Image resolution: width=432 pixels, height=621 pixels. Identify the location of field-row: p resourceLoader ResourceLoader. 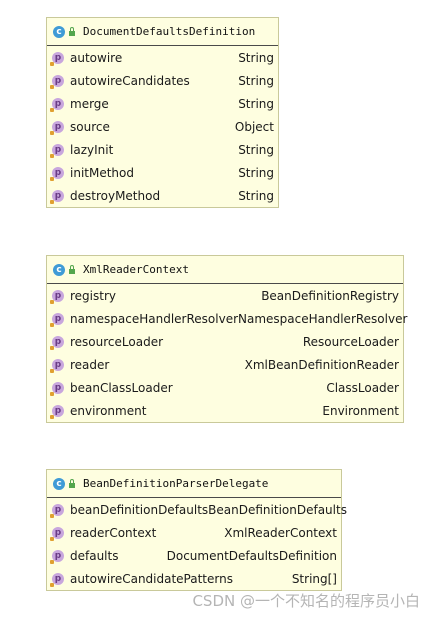
(225, 341).